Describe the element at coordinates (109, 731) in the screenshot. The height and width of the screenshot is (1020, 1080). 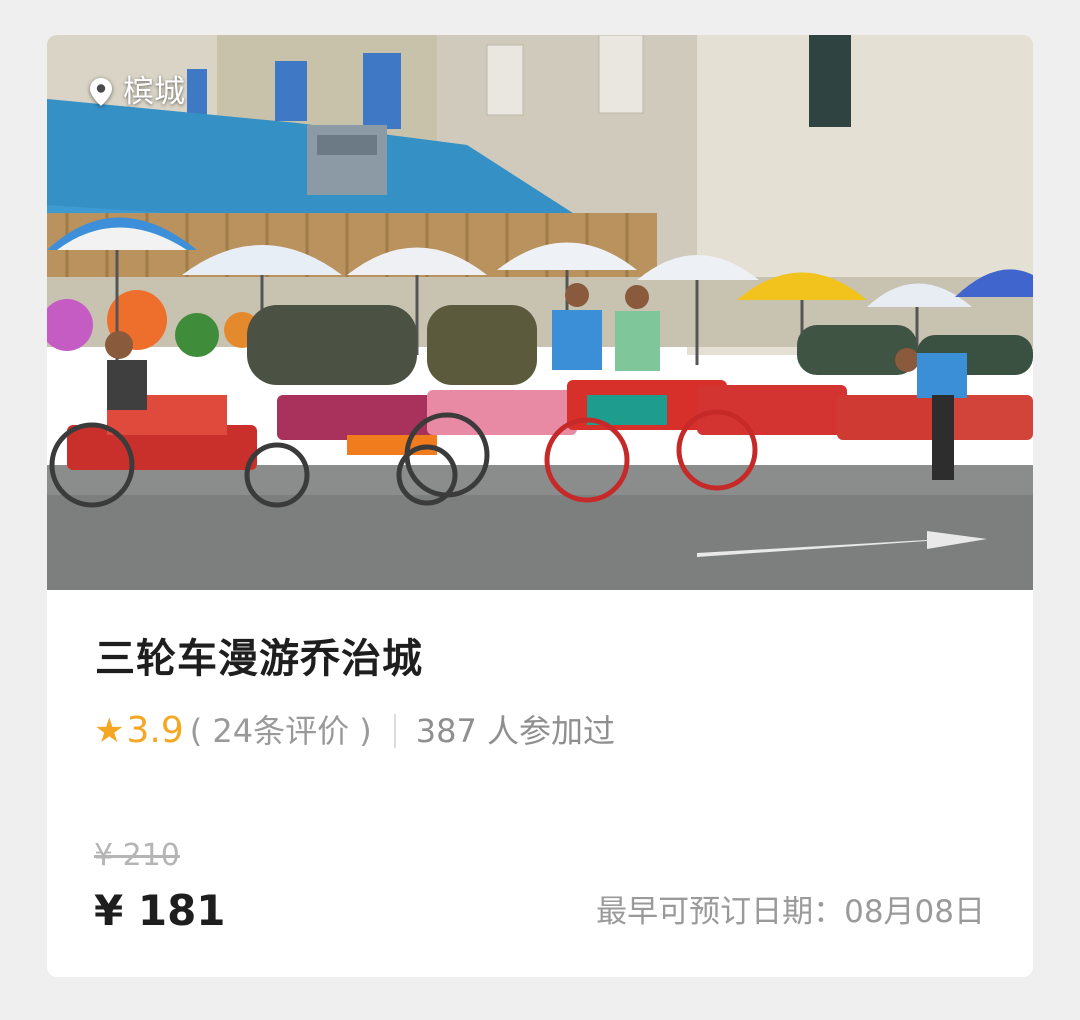
I see `star-icon: ★` at that location.